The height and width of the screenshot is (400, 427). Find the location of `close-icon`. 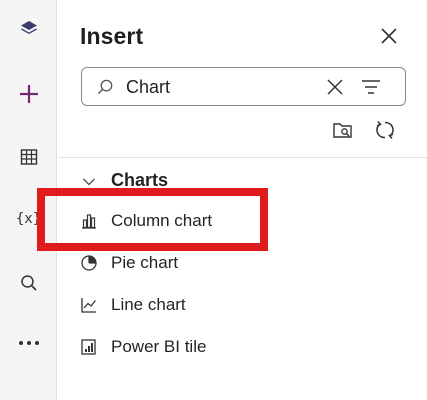

close-icon is located at coordinates (389, 38).